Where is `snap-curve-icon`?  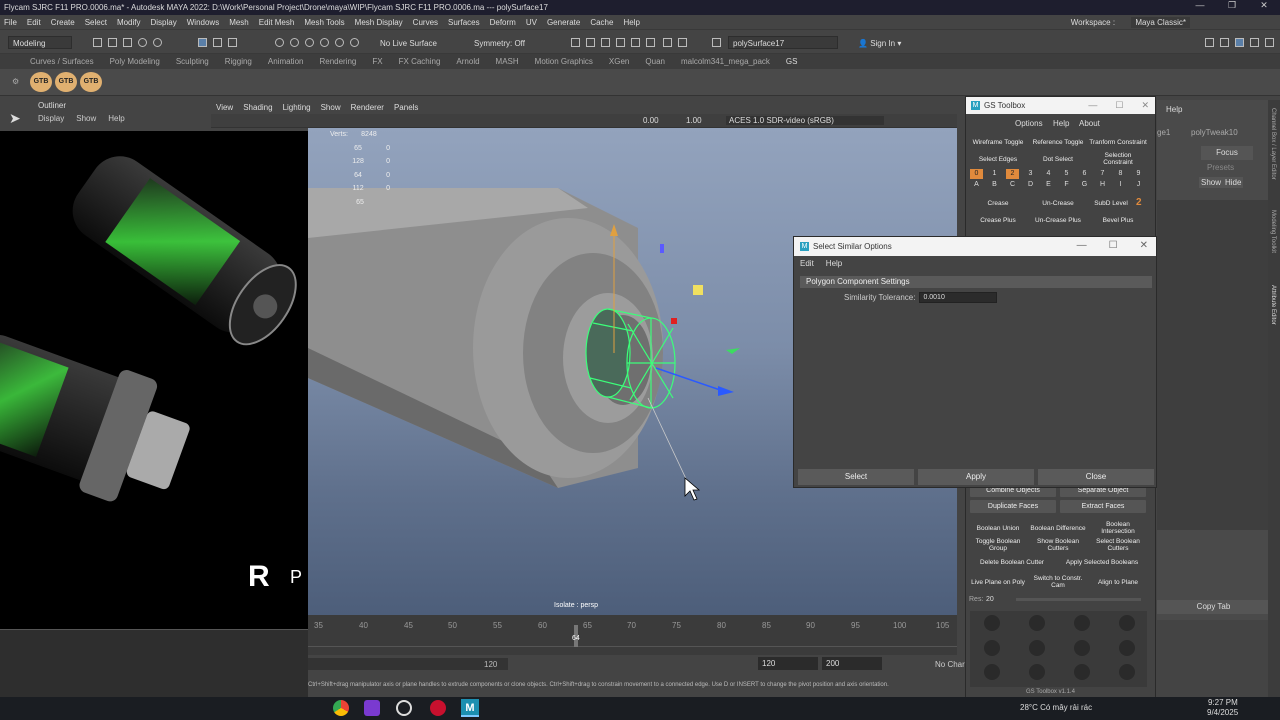 snap-curve-icon is located at coordinates (294, 42).